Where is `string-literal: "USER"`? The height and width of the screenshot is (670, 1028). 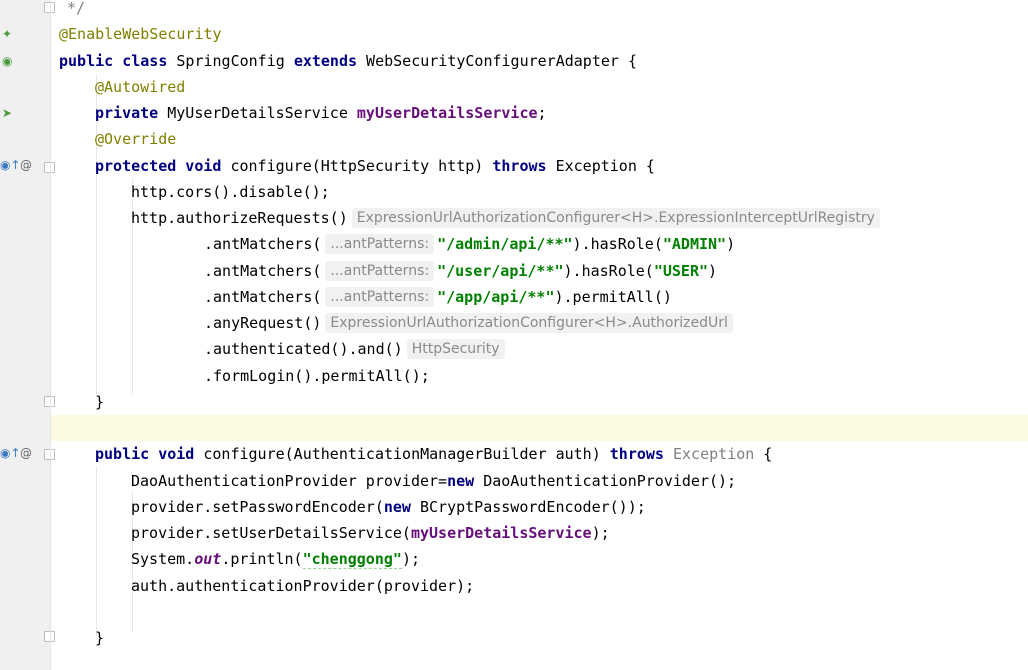
string-literal: "USER" is located at coordinates (681, 271).